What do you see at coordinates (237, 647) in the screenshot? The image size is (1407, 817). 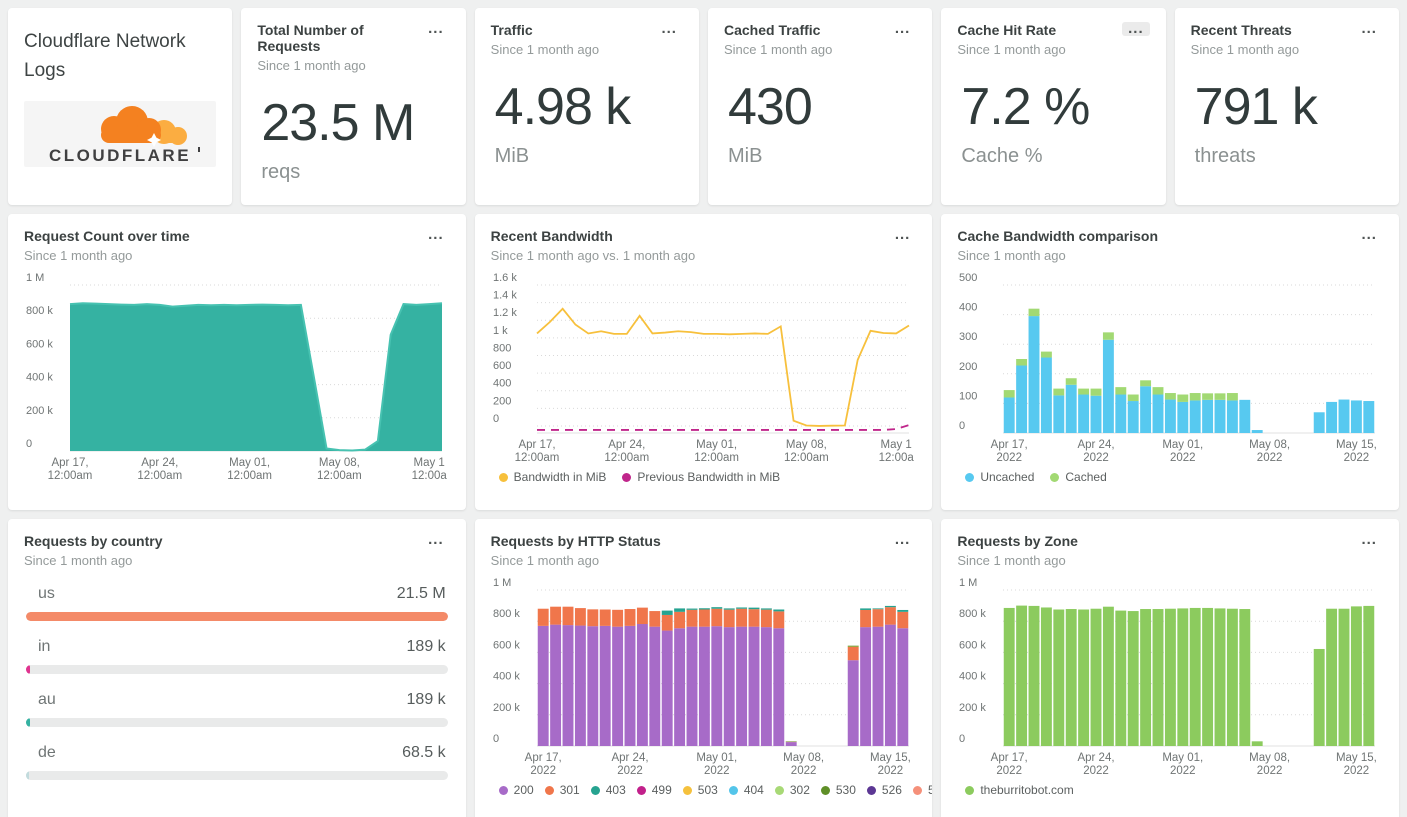 I see `country-row: in 189 k` at bounding box center [237, 647].